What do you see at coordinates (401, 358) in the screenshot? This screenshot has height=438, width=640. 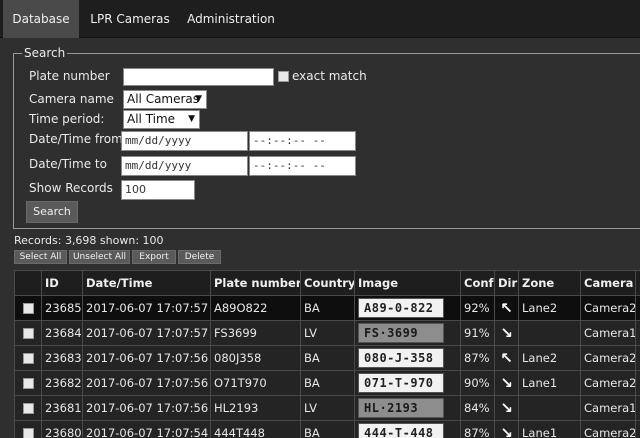 I see `plate-image: 080-J-358` at bounding box center [401, 358].